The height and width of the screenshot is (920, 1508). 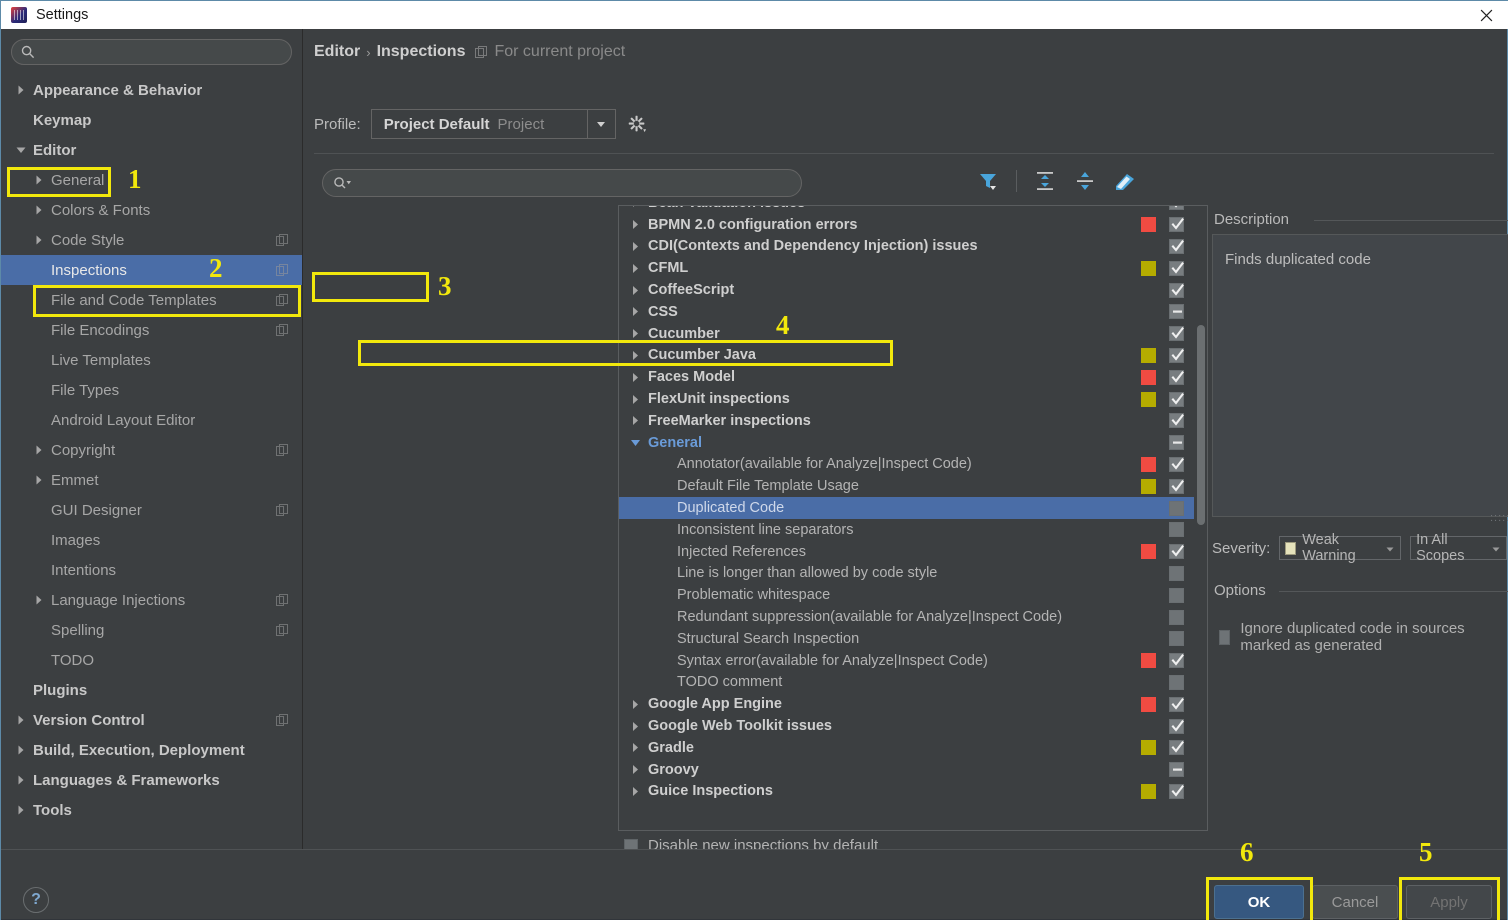 What do you see at coordinates (1225, 637) in the screenshot?
I see `ignore-generated-checkbox` at bounding box center [1225, 637].